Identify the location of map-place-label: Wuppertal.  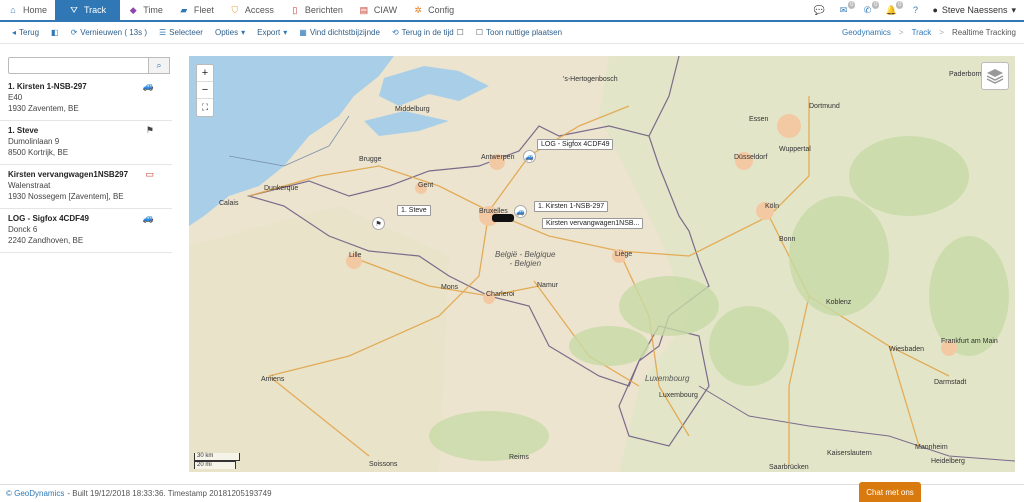
(795, 149).